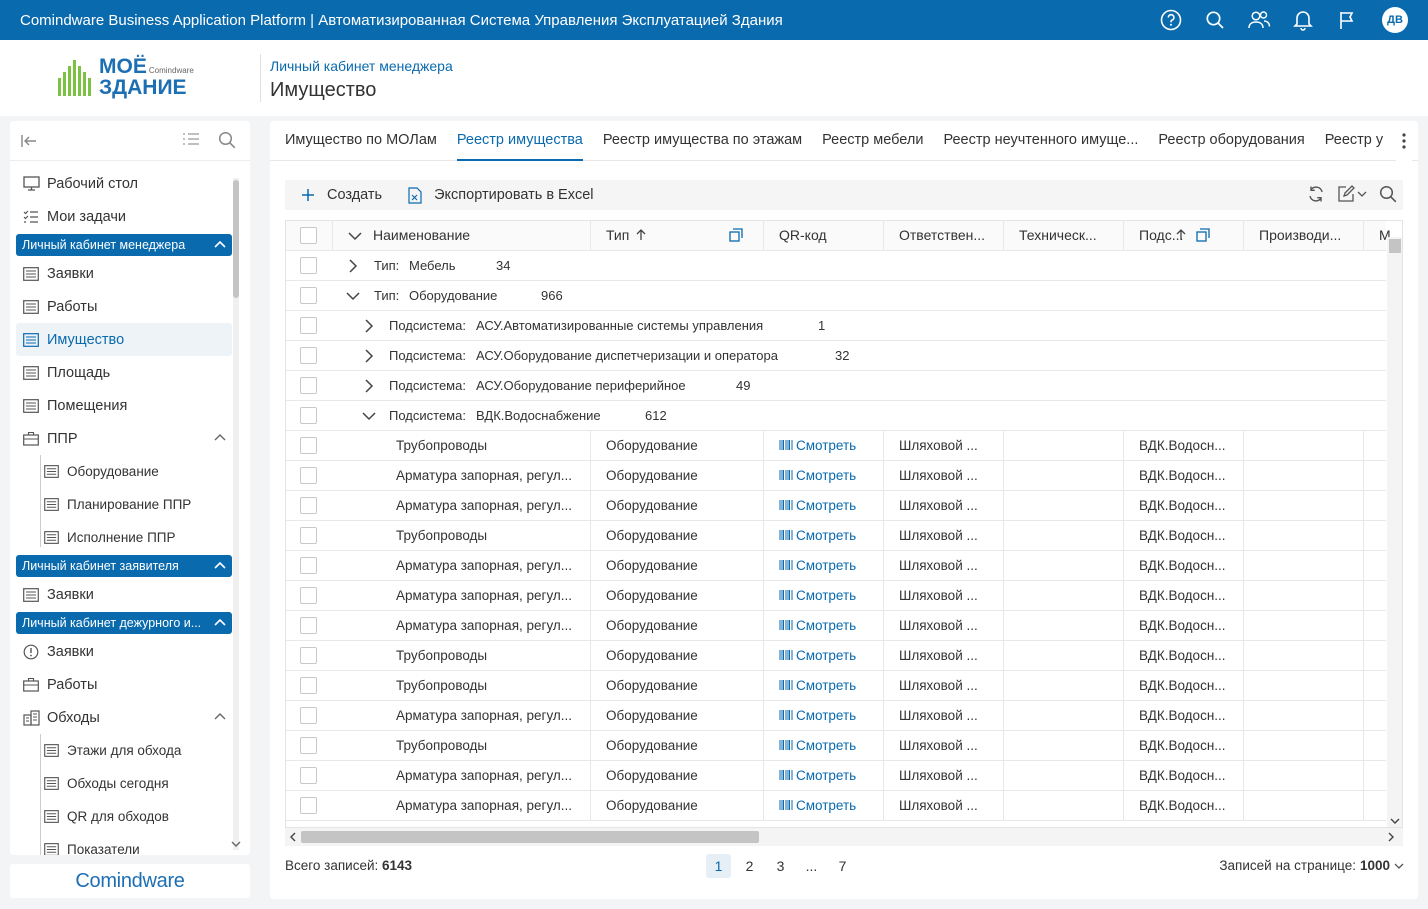 The height and width of the screenshot is (909, 1428). What do you see at coordinates (124, 594) in the screenshot?
I see `sidebar-item-applicant-requests: Заявки` at bounding box center [124, 594].